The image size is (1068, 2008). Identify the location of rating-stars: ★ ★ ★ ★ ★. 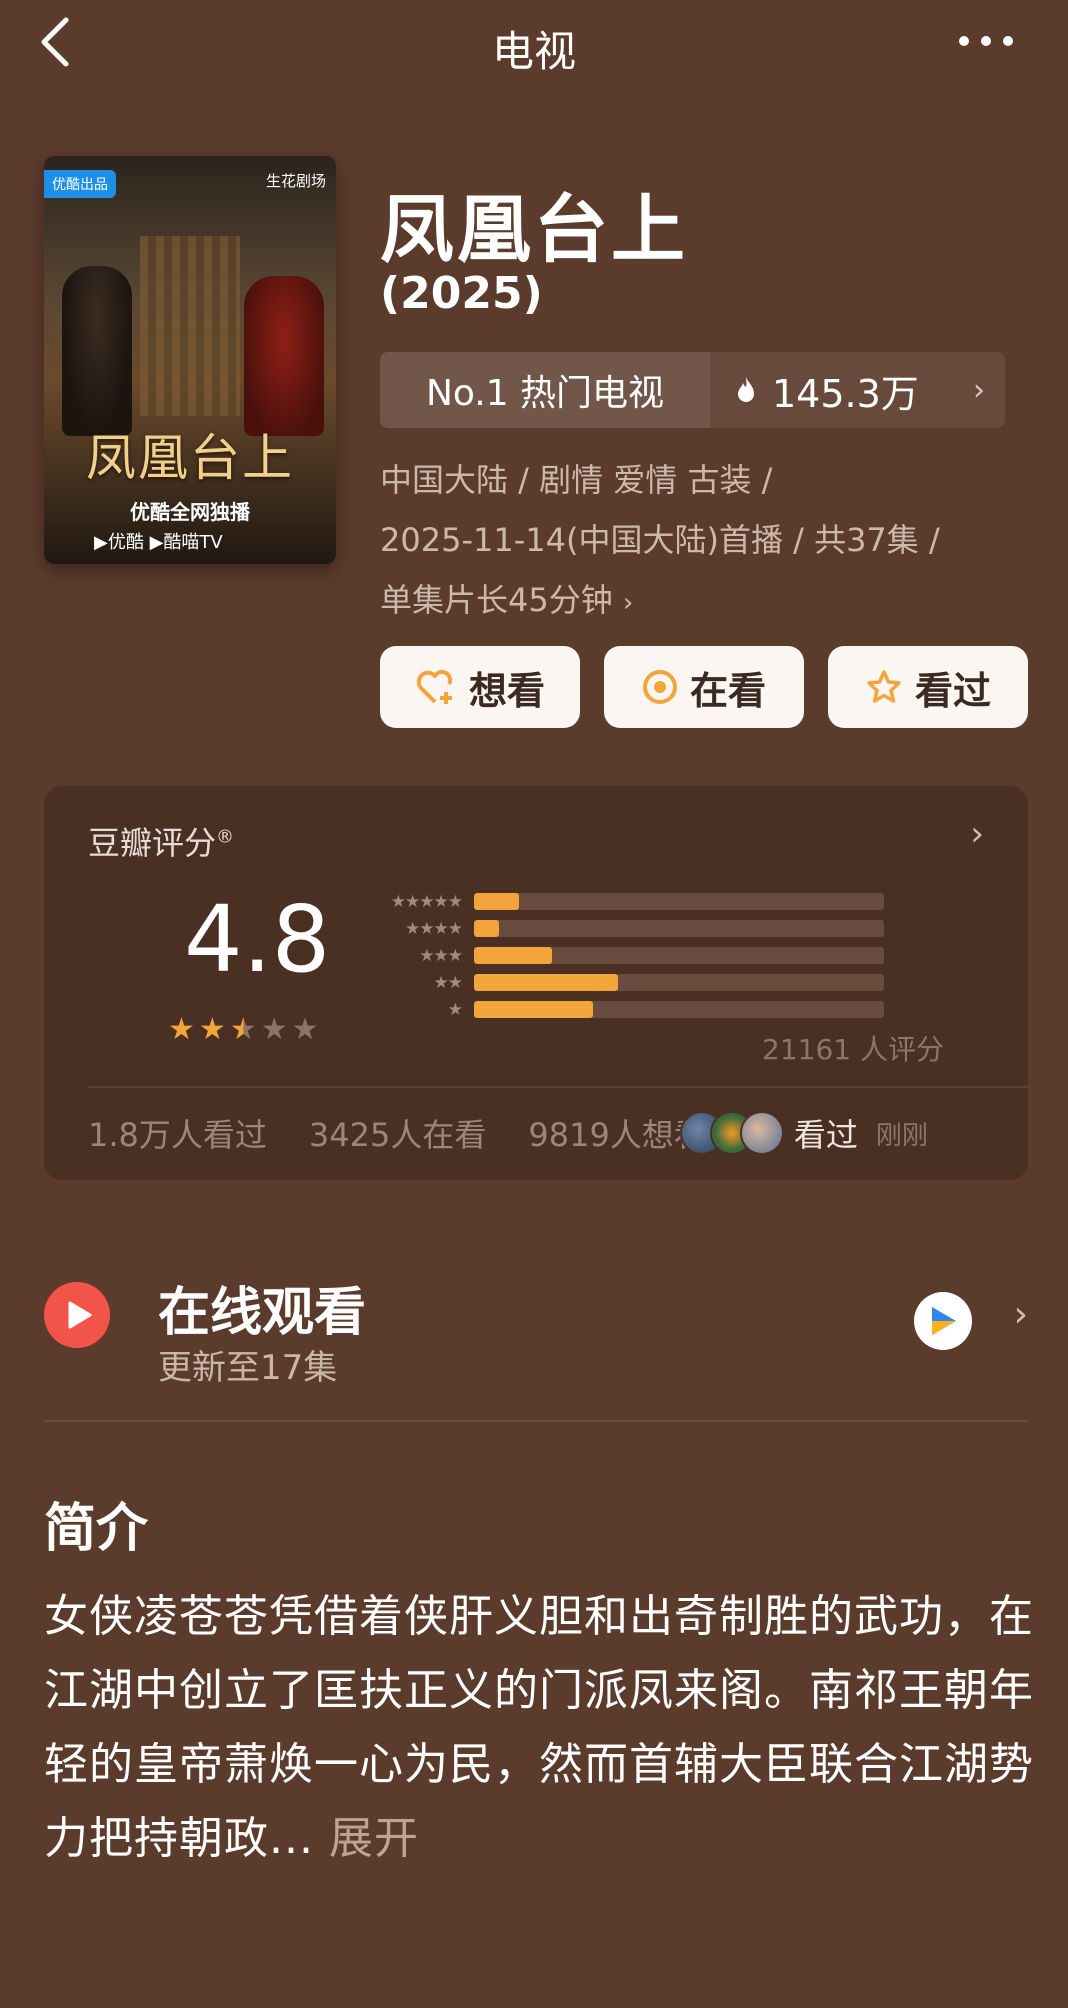
(245, 1029).